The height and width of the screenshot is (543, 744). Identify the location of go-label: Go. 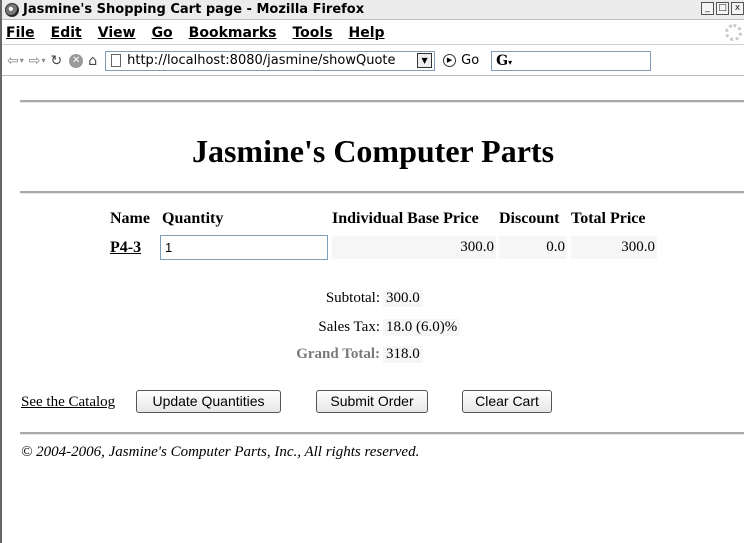
(470, 60).